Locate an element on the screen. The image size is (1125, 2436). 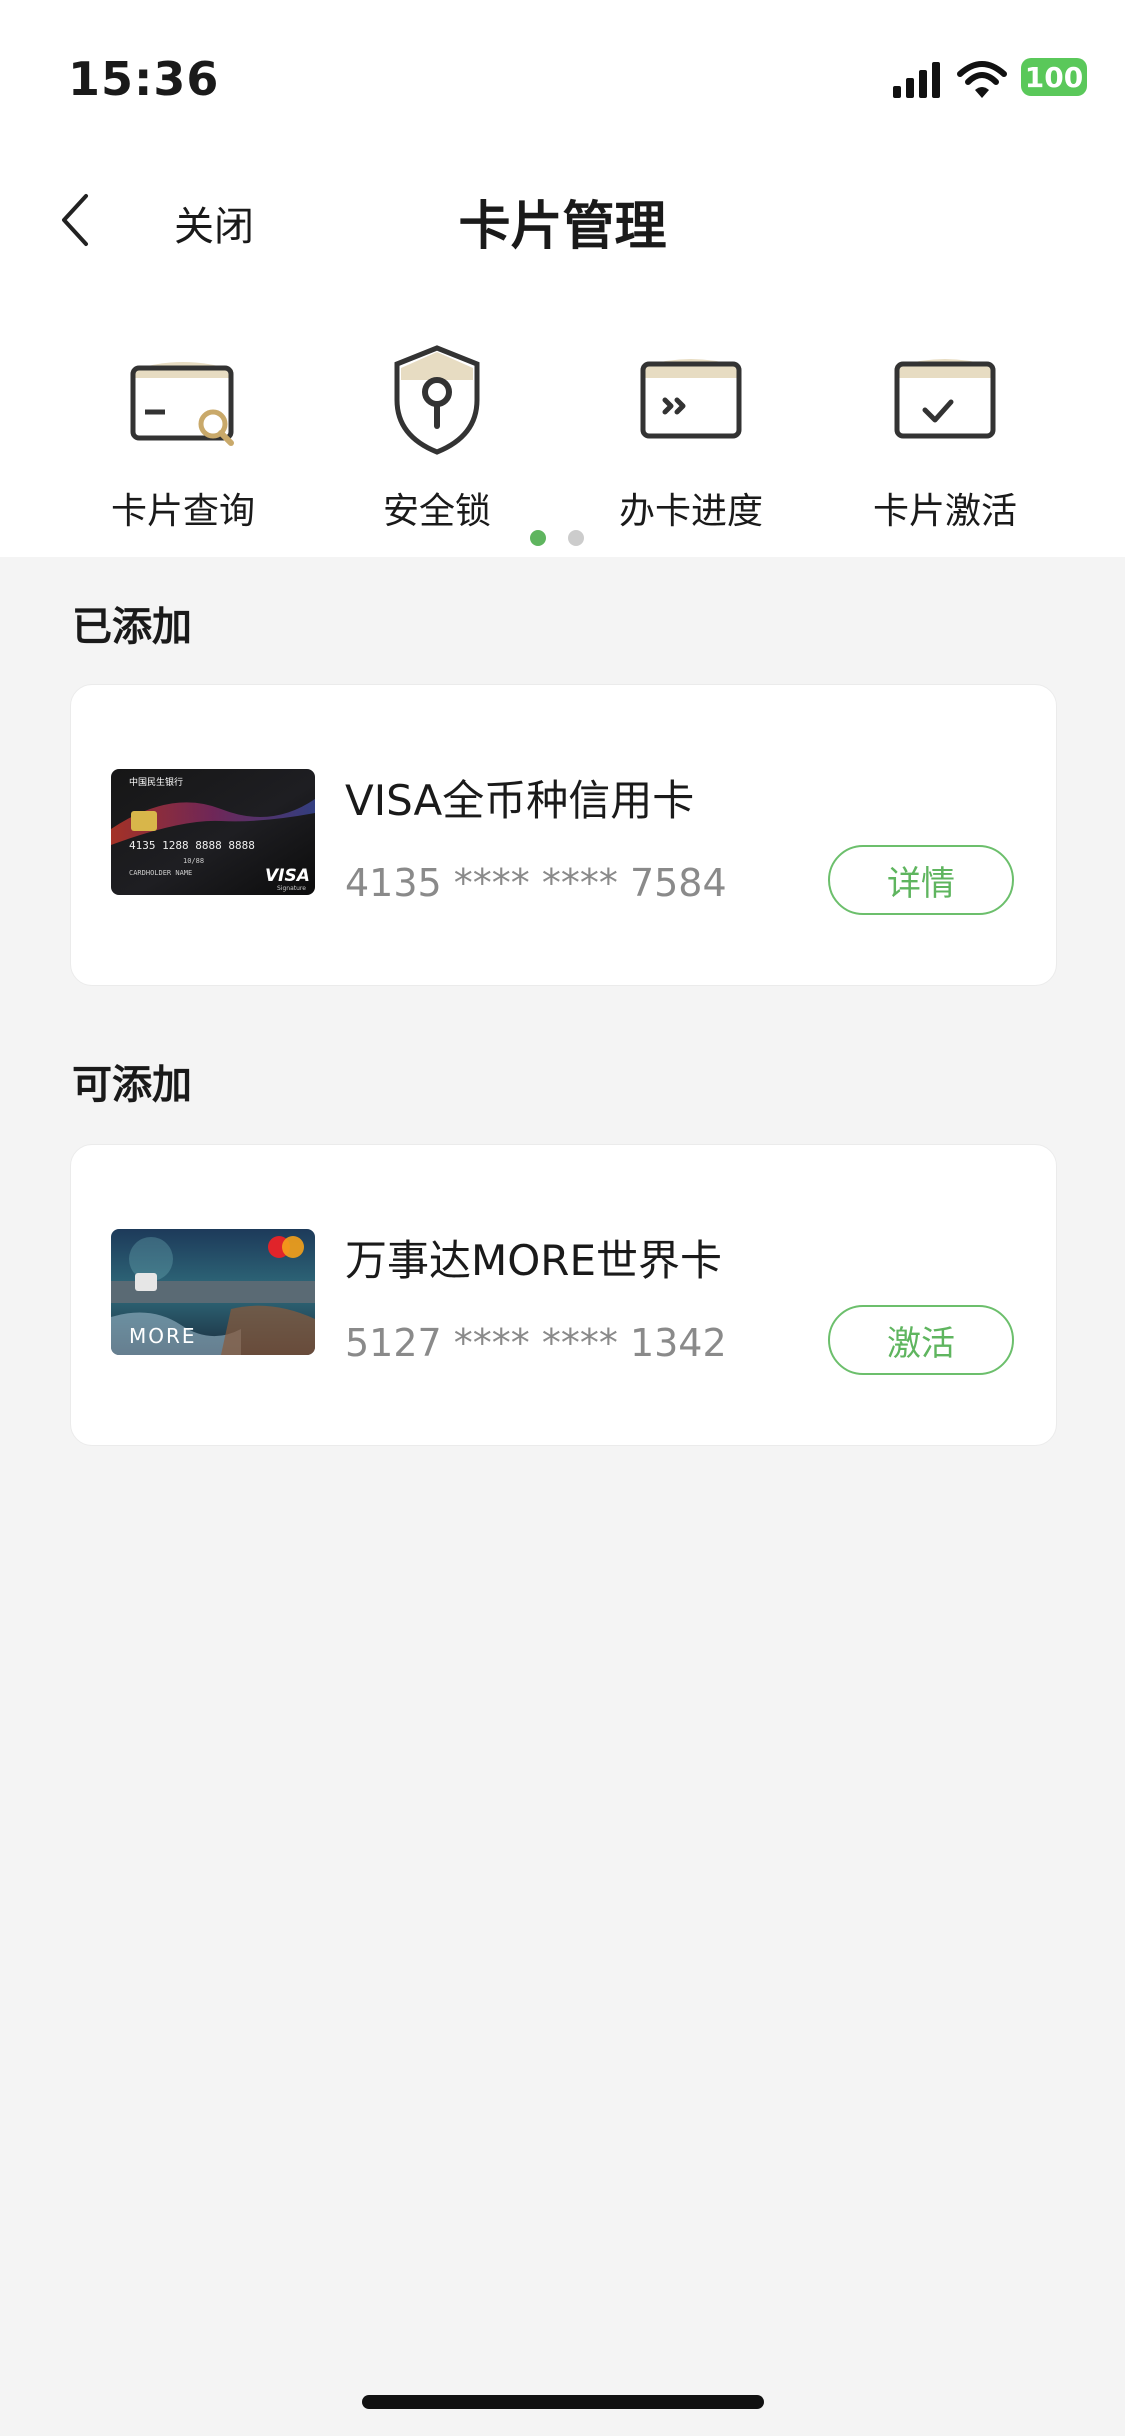
shortcut-label: 卡片激活 is located at coordinates (944, 511).